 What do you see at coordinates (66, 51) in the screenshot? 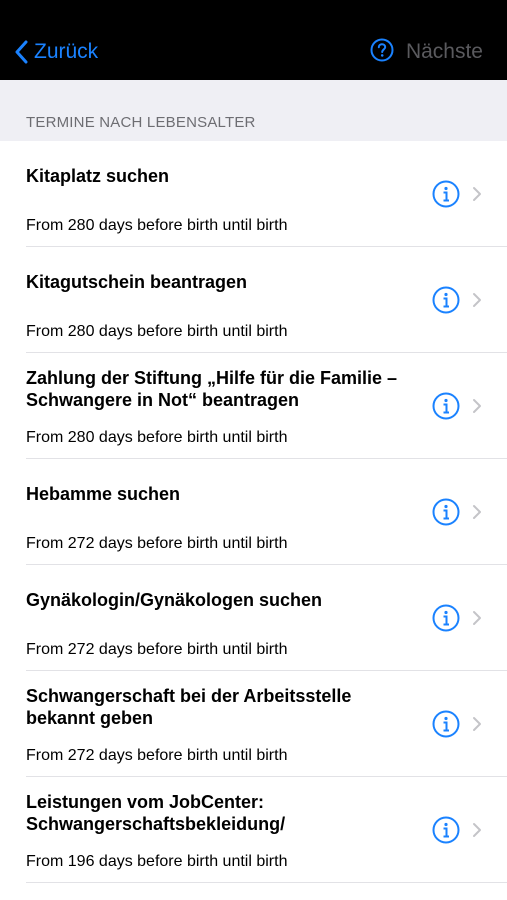
I see `back-button-label: Zurück` at bounding box center [66, 51].